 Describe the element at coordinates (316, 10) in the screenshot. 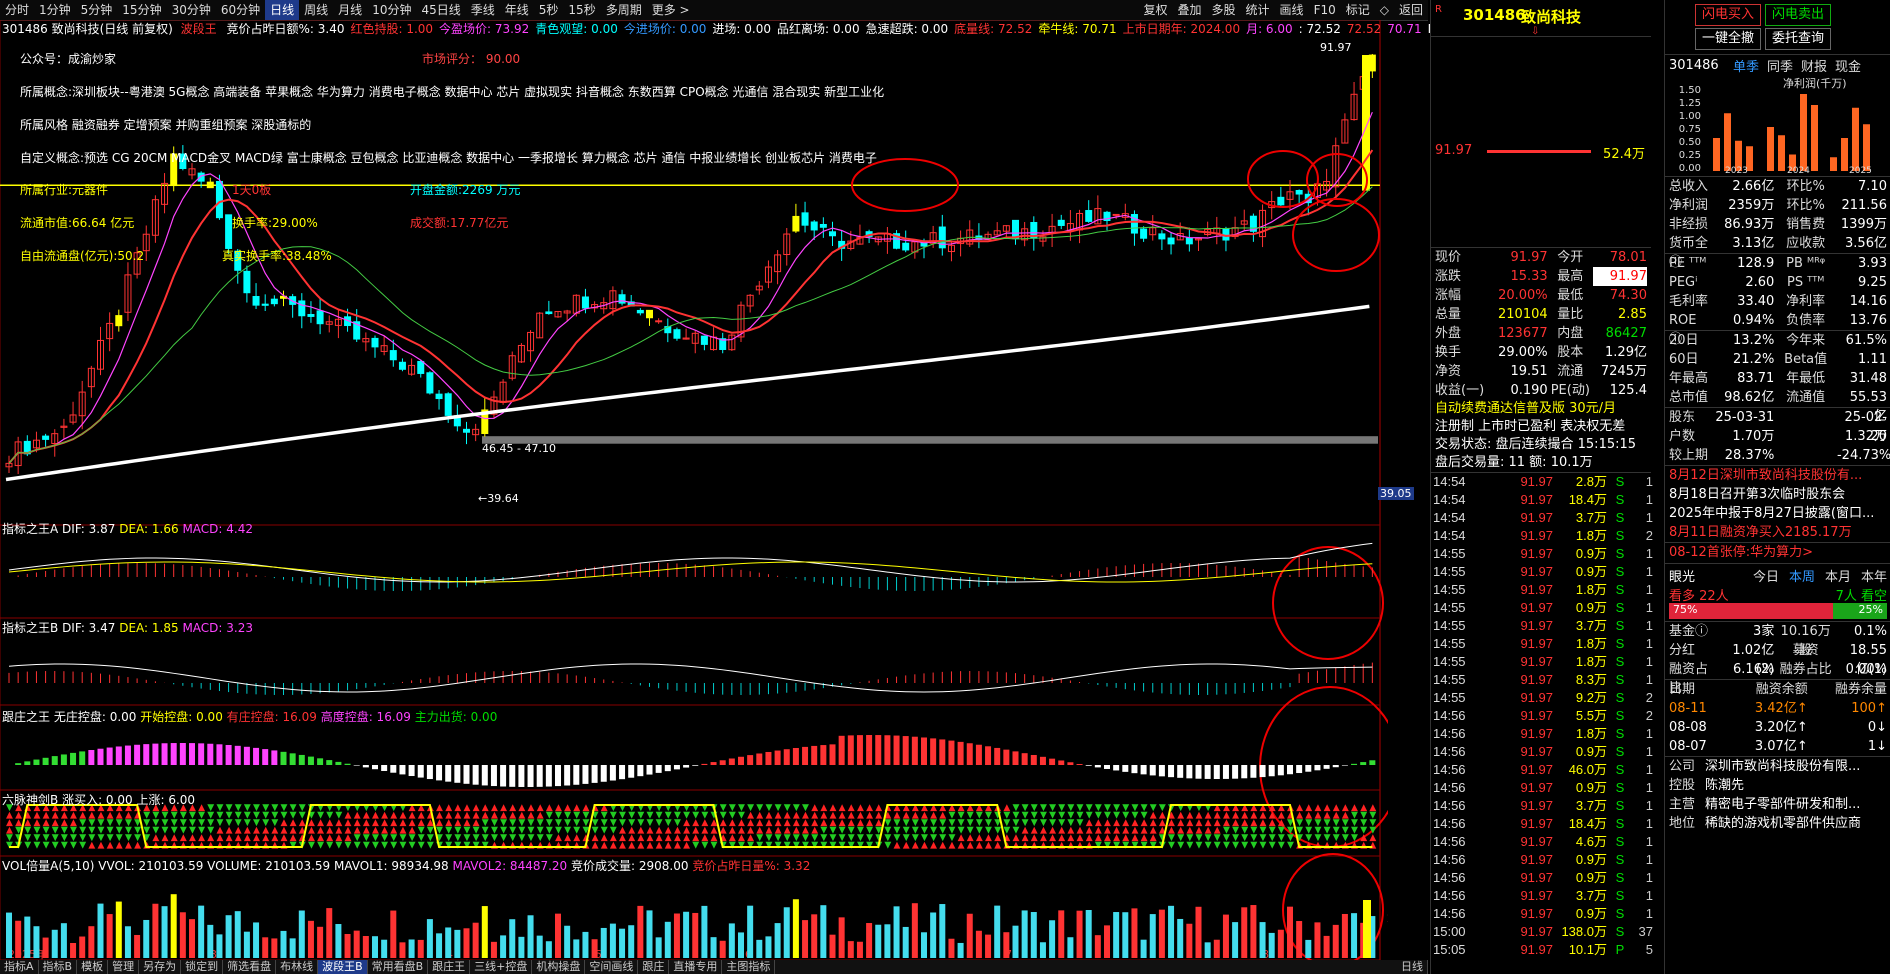

I see `period-tab: 周线` at that location.